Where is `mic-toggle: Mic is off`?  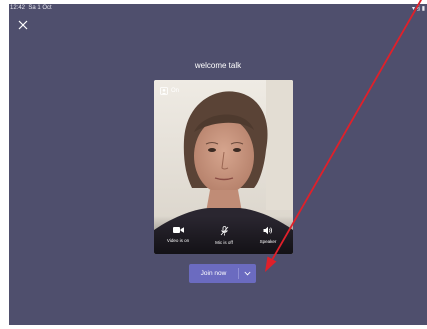
mic-toggle: Mic is off is located at coordinates (224, 235).